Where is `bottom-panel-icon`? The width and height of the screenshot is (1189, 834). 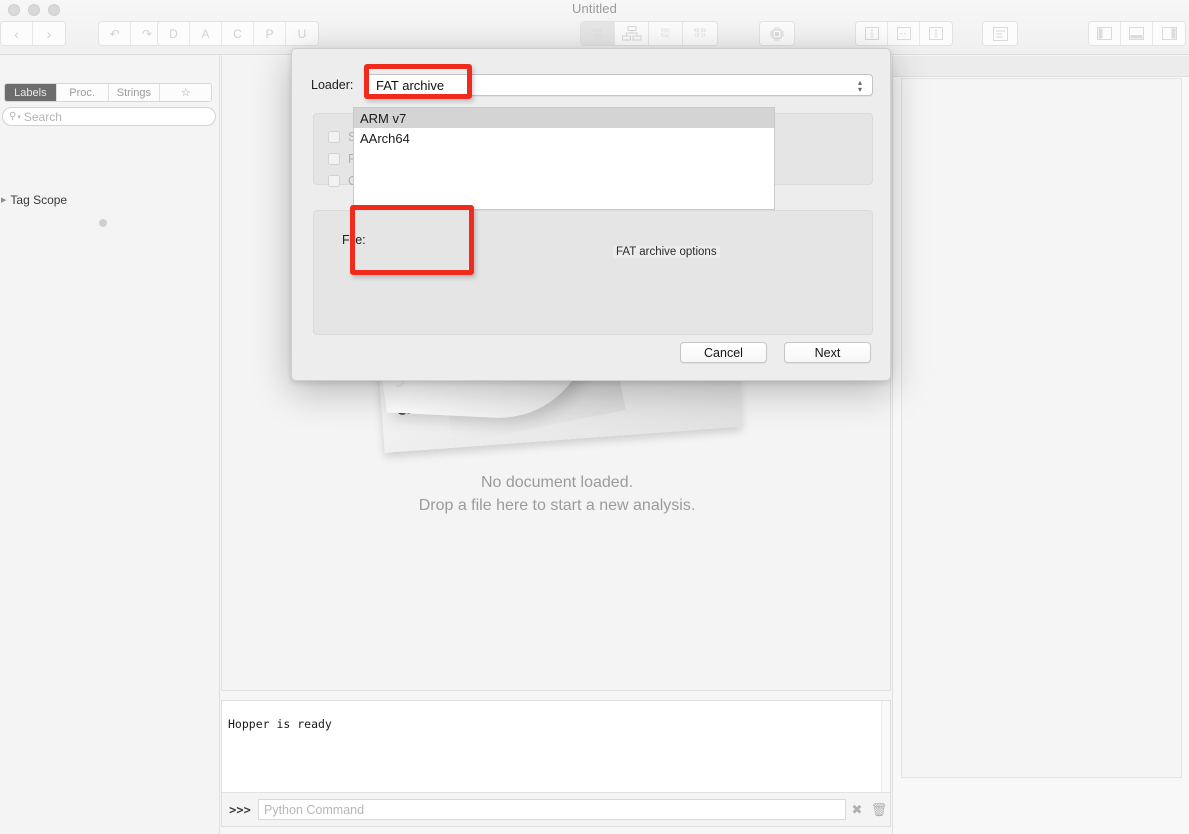
bottom-panel-icon is located at coordinates (1136, 33).